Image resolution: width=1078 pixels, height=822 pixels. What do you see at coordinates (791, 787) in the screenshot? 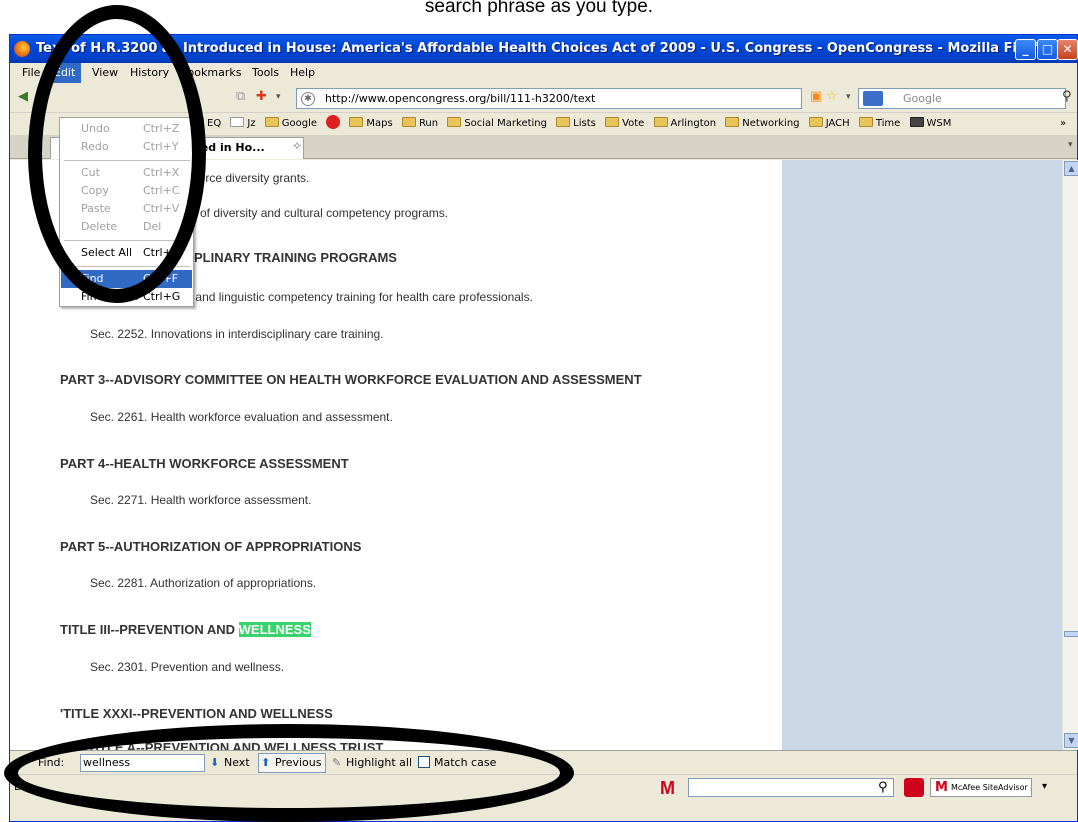
I see `mcafee-search-input` at bounding box center [791, 787].